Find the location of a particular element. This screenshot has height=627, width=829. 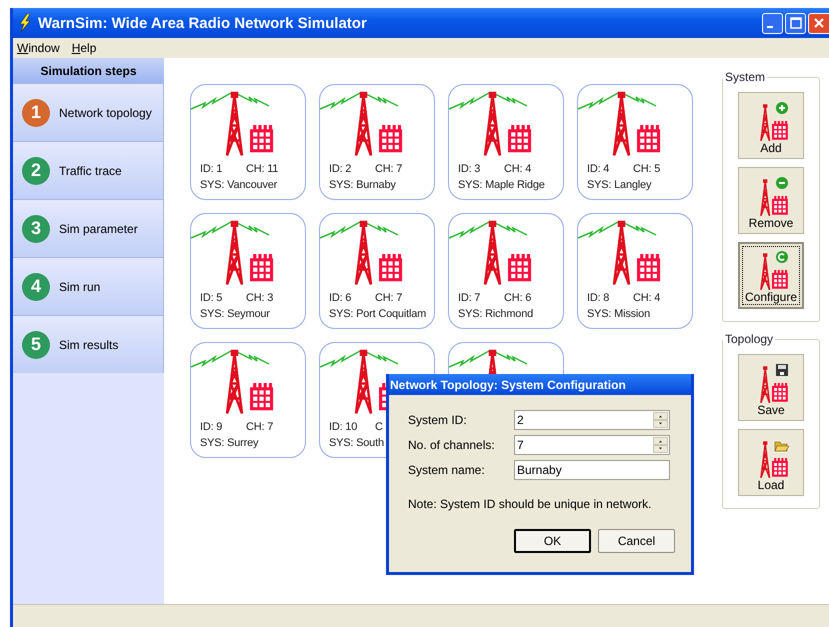

step-number: 2 is located at coordinates (36, 170).